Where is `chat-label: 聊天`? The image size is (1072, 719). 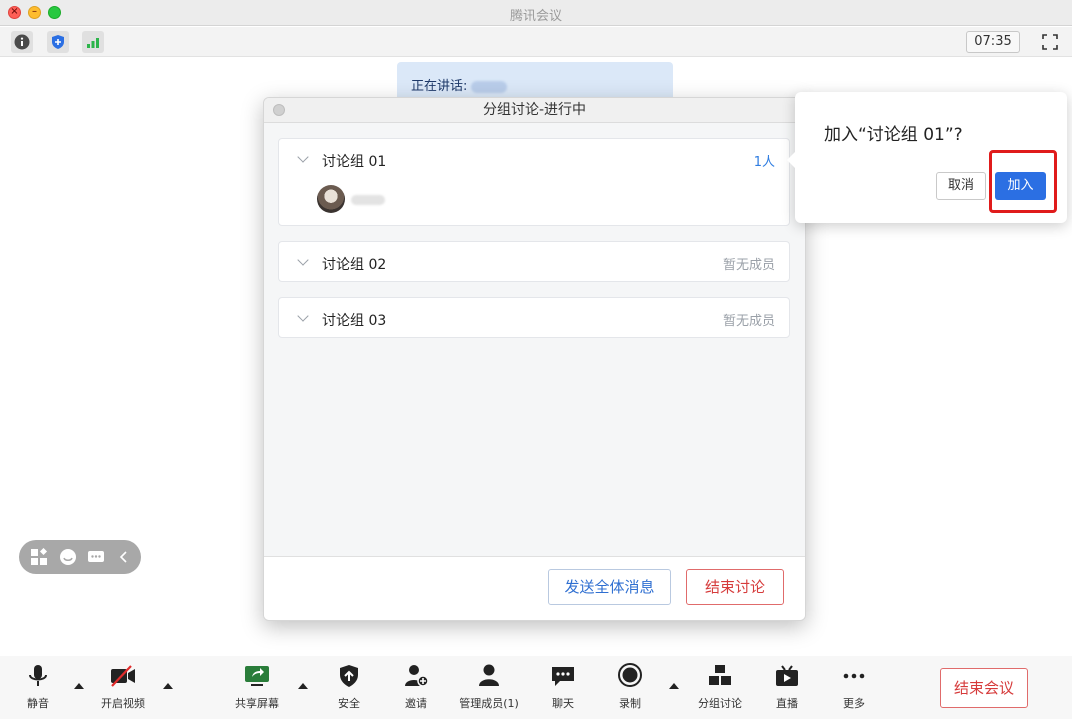 chat-label: 聊天 is located at coordinates (563, 703).